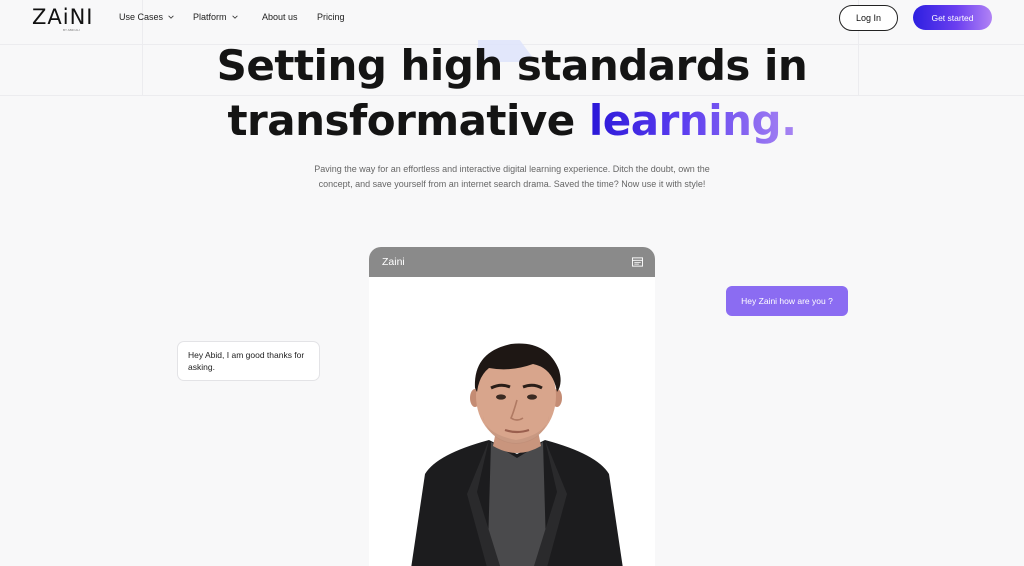  Describe the element at coordinates (512, 65) in the screenshot. I see `hero-headline-line-1: Setting high standards in` at that location.